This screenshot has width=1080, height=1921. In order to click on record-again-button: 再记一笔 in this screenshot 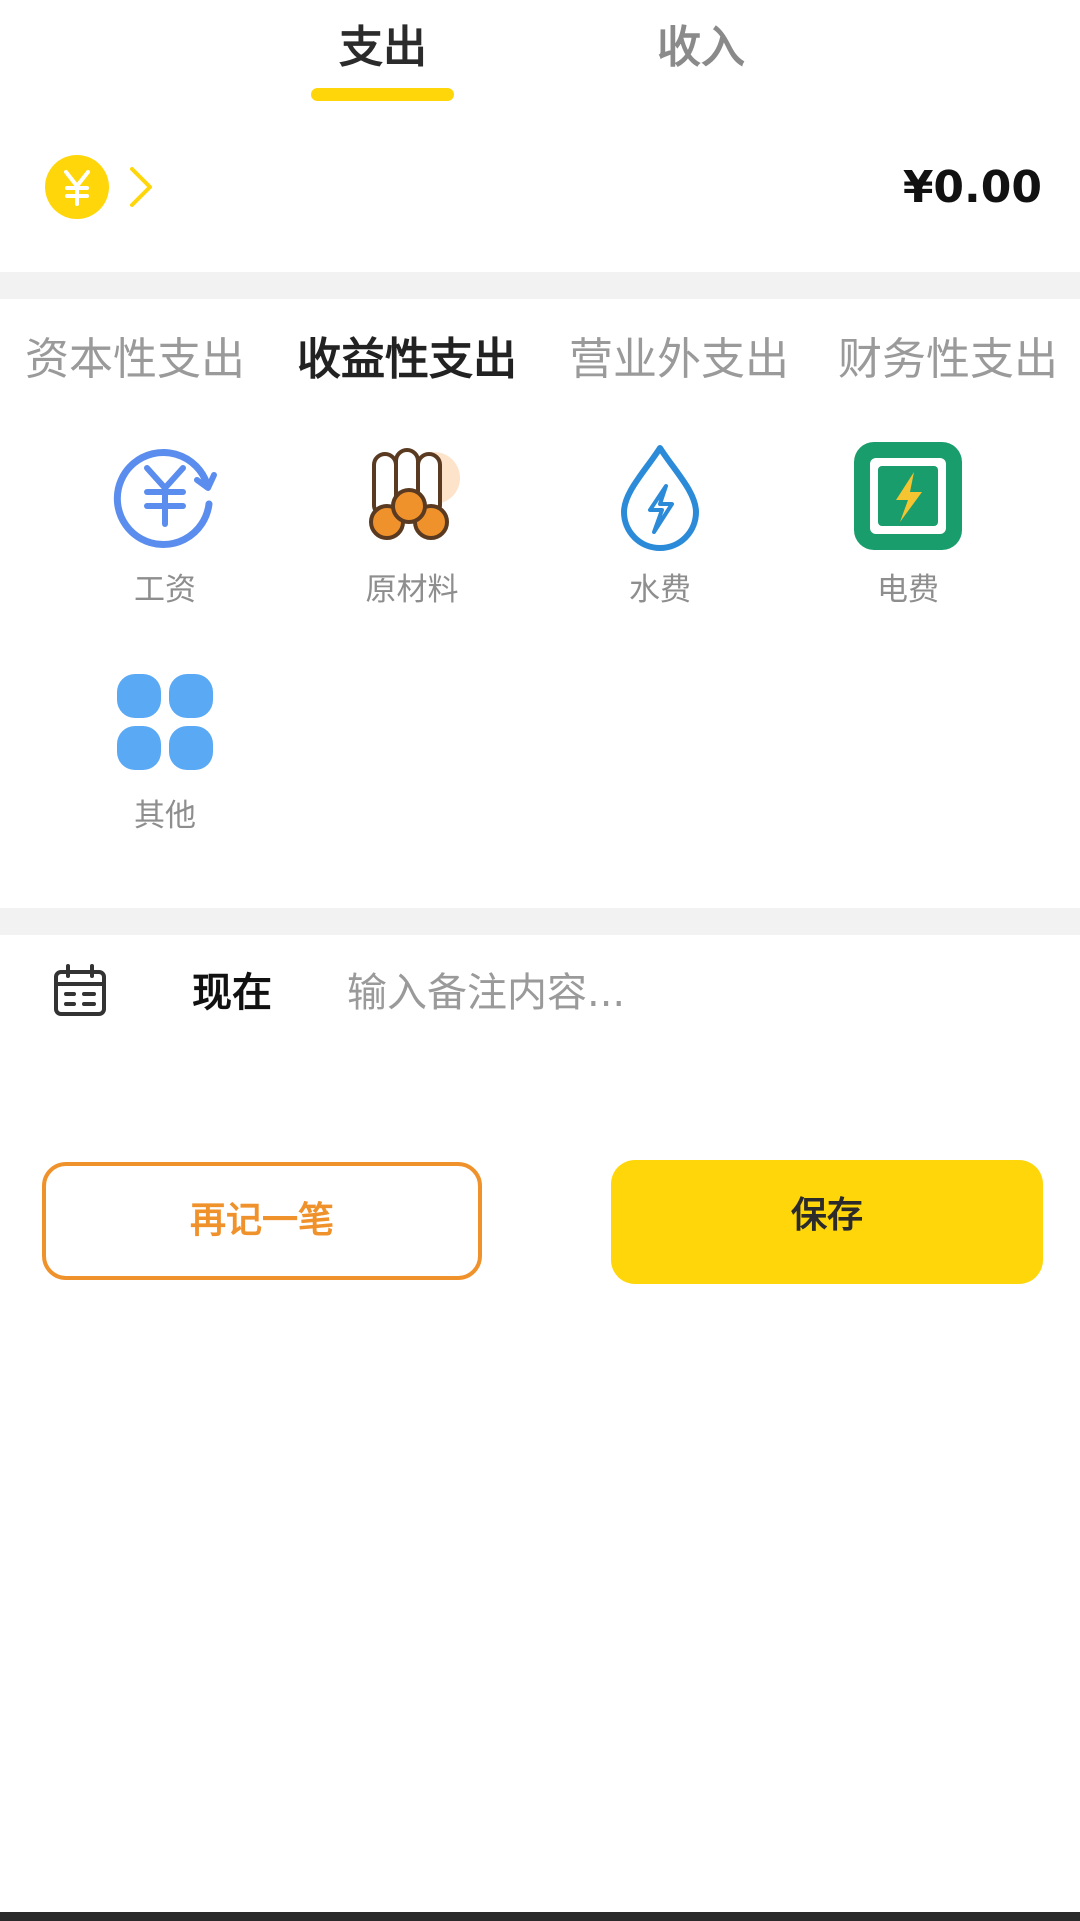, I will do `click(262, 1221)`.